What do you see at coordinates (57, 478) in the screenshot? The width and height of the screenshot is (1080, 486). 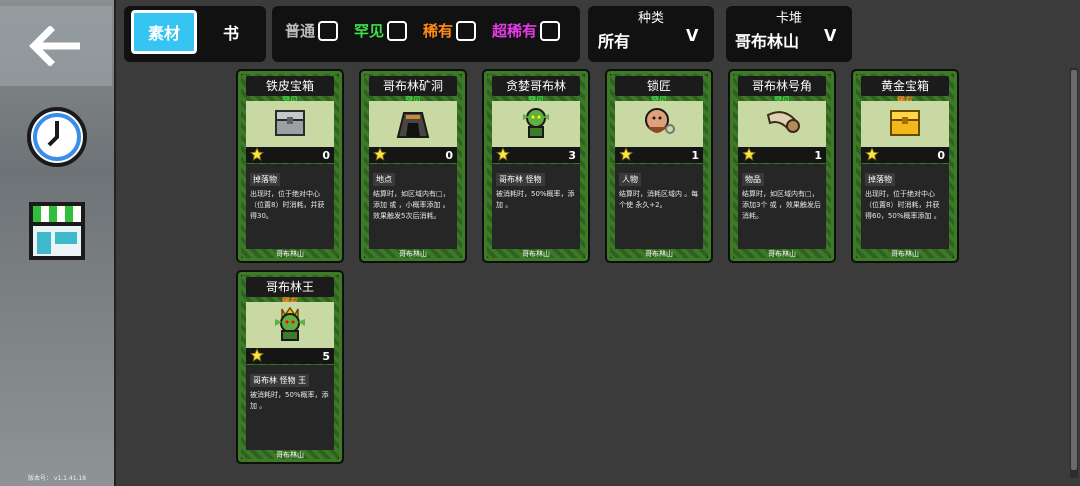 I see `version-label: 版本号： v1.1.41.18` at bounding box center [57, 478].